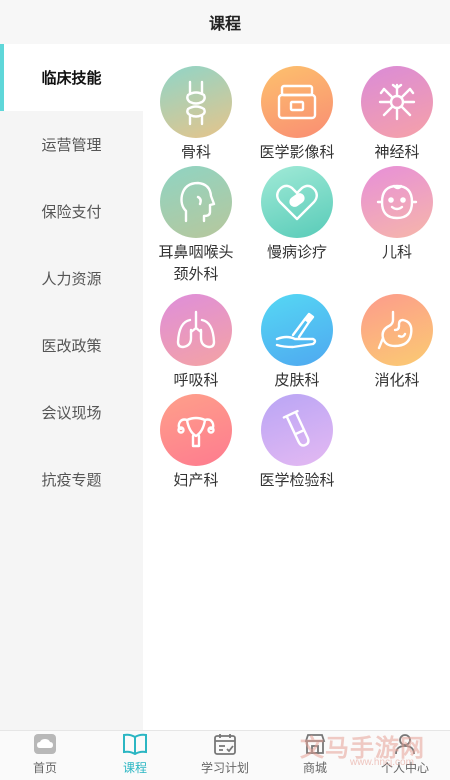  I want to click on tab-home: 首页, so click(45, 755).